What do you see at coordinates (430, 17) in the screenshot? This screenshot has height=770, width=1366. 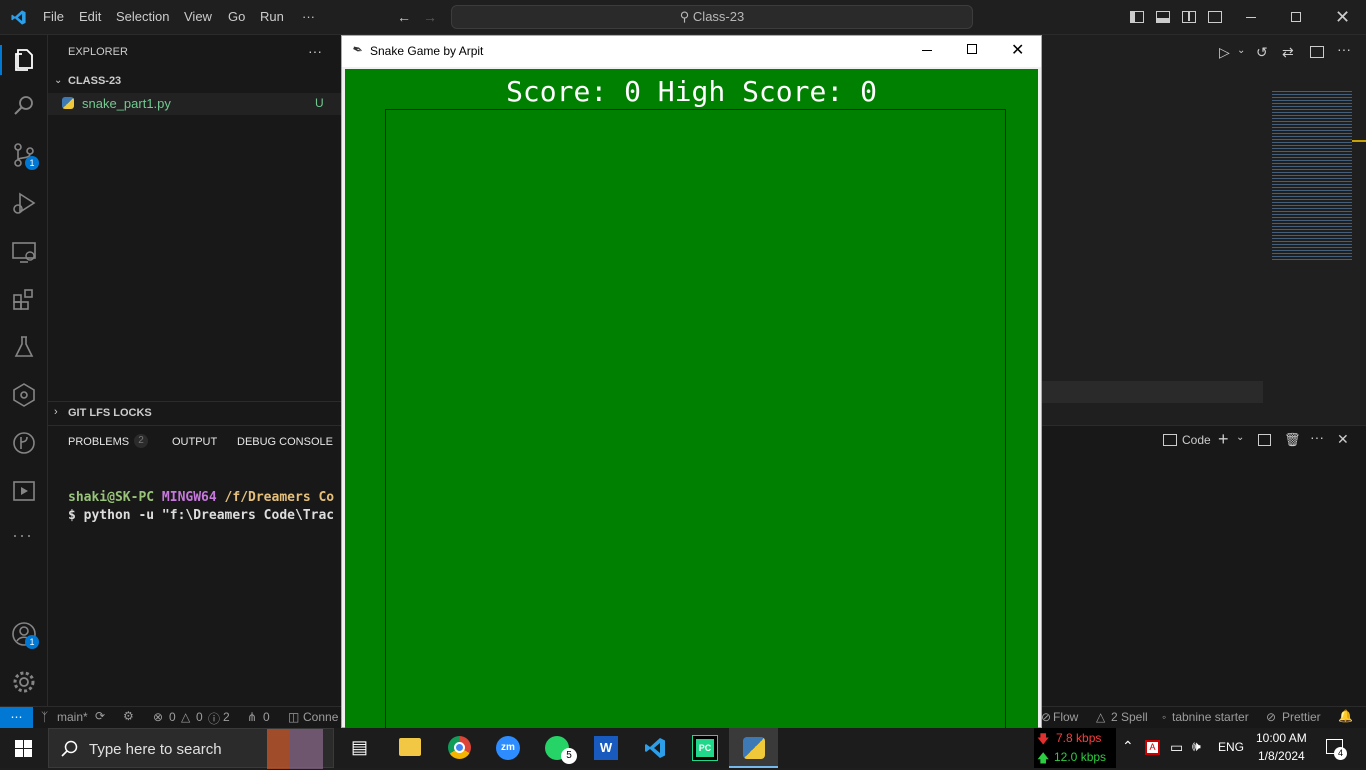 I see `forward-arrow-icon: →` at bounding box center [430, 17].